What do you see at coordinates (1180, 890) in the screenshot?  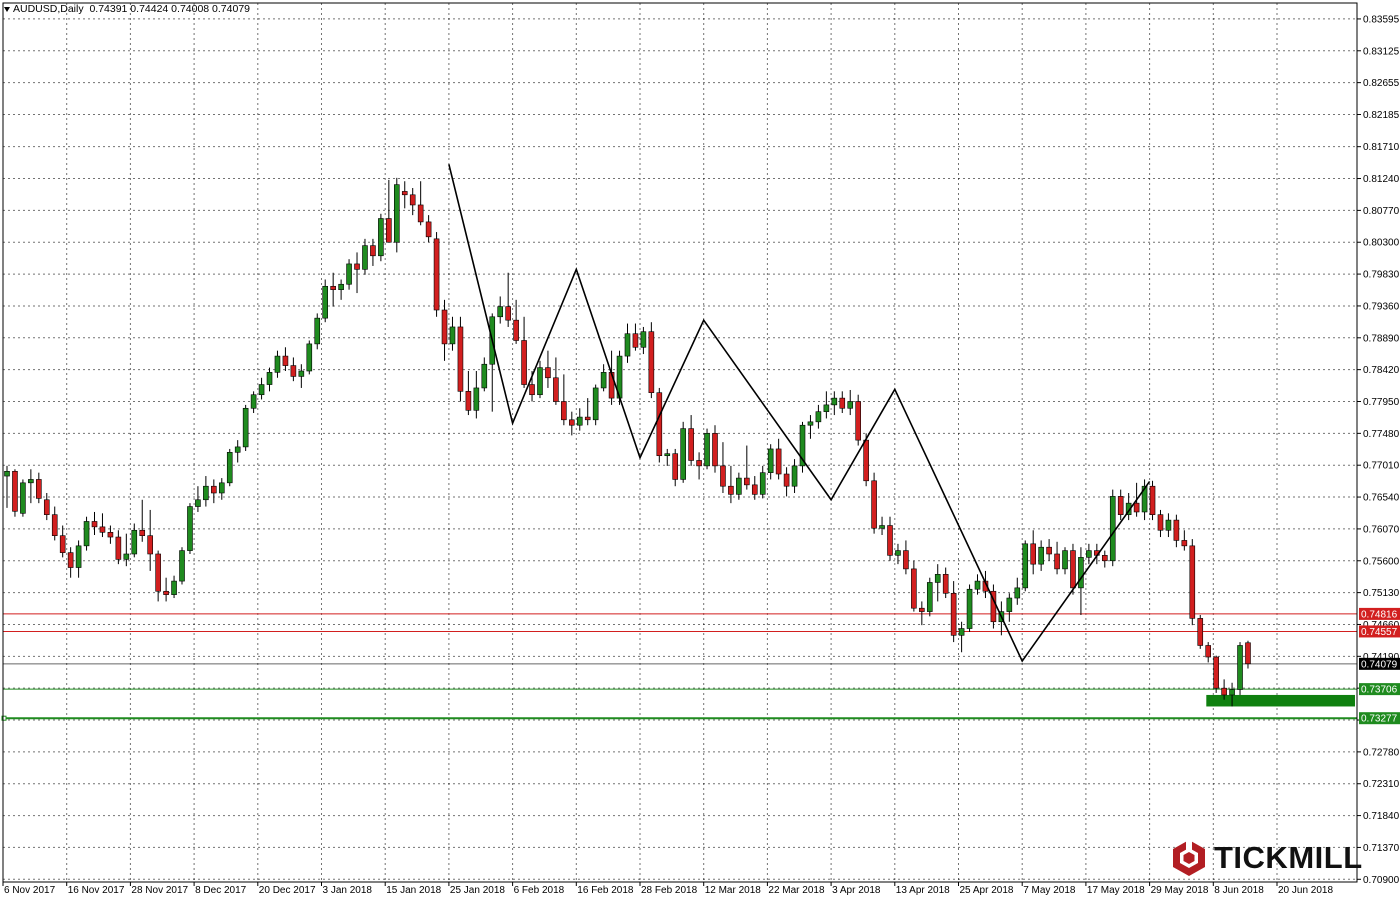 I see `date-tick-label: 29 May 2018` at bounding box center [1180, 890].